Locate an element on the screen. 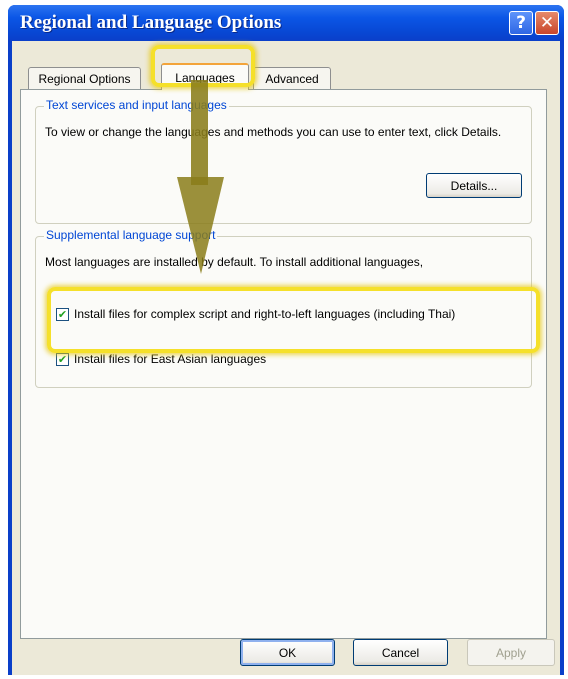  supplemental-legend: Supplemental language support is located at coordinates (131, 235).